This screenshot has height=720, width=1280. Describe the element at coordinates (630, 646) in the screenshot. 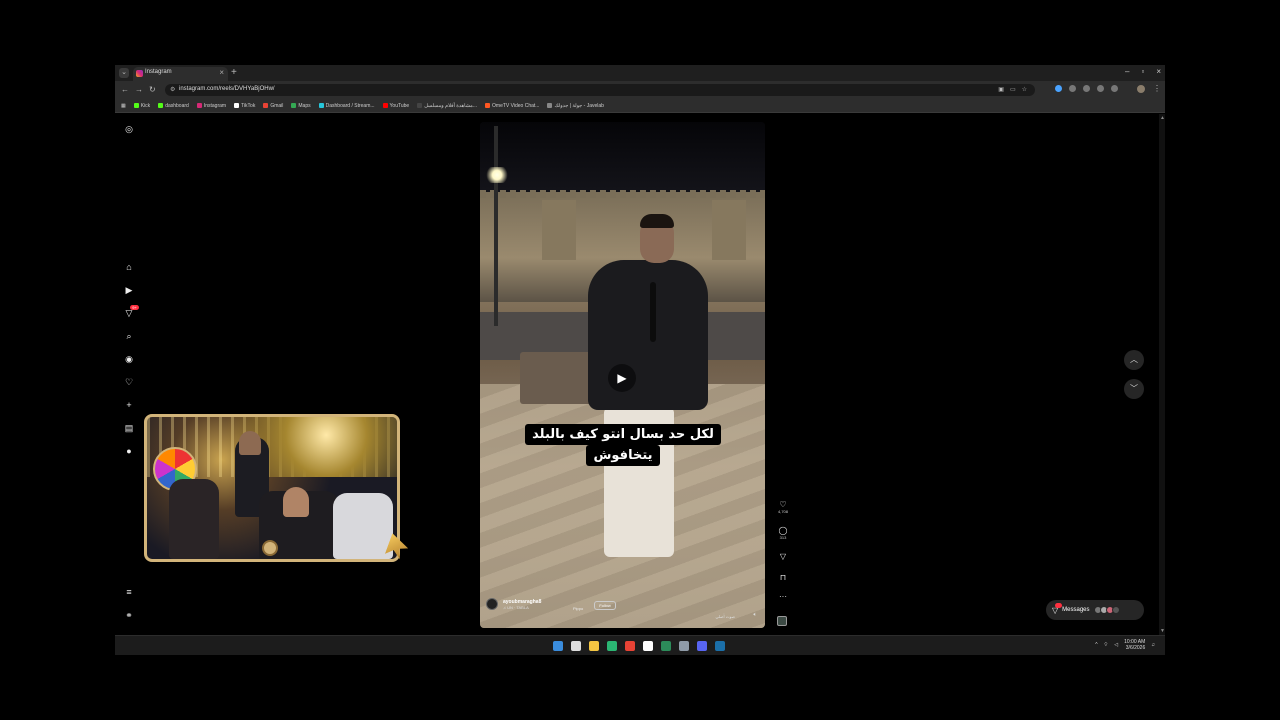

I see `taskbar-chrome-icon` at that location.